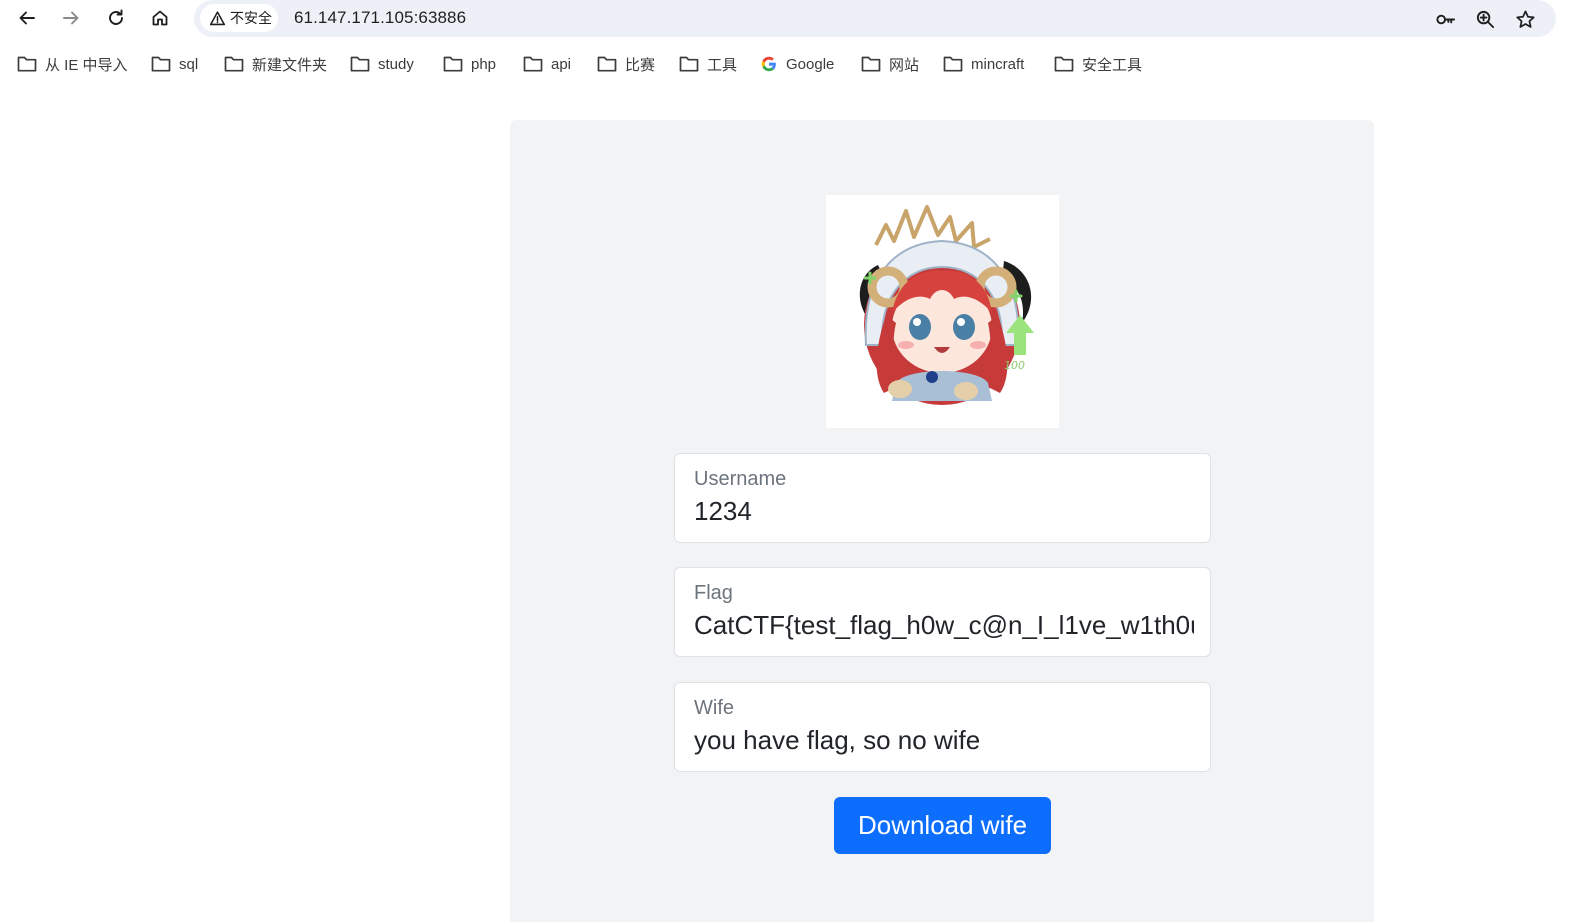  I want to click on wife-field: Wife you have flag, so no wife, so click(942, 727).